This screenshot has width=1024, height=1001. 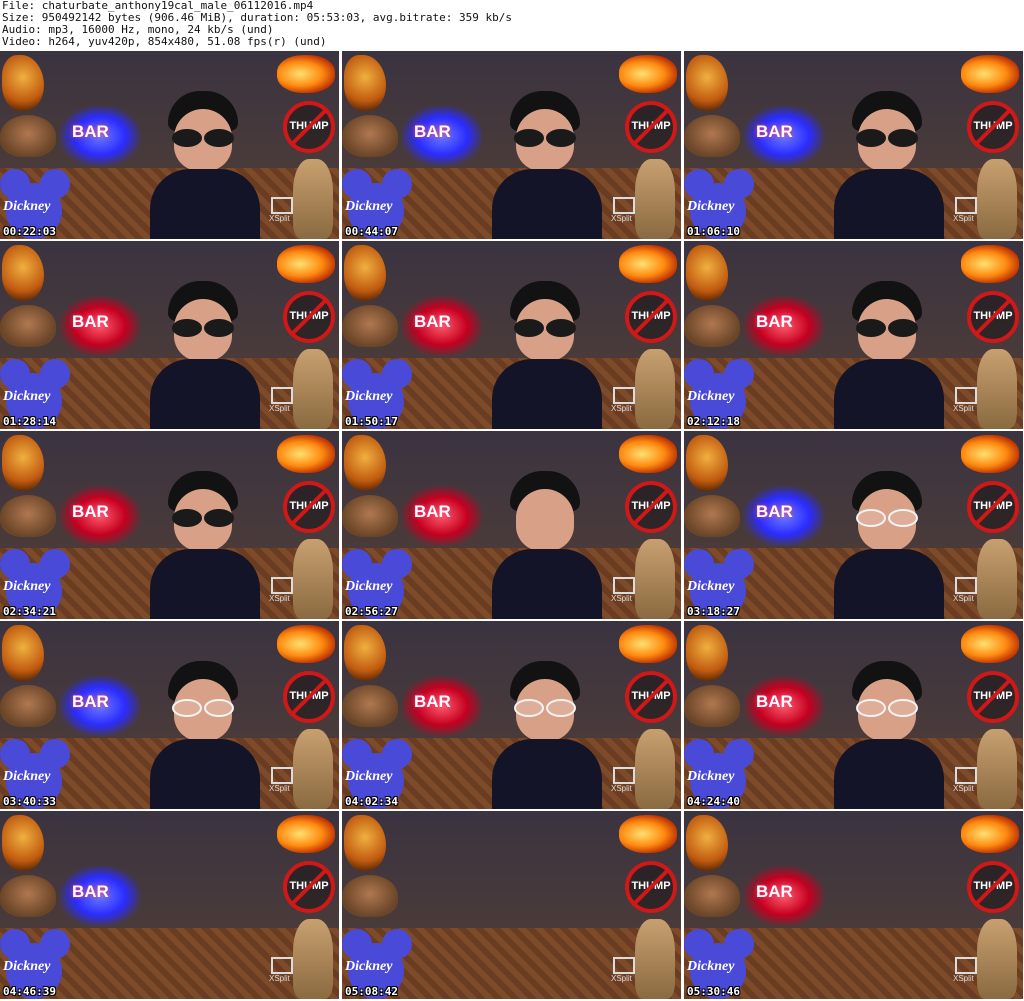 I want to click on video-thumbnail: BAR Dickney THUMP XSplit 01:06:10, so click(x=853, y=145).